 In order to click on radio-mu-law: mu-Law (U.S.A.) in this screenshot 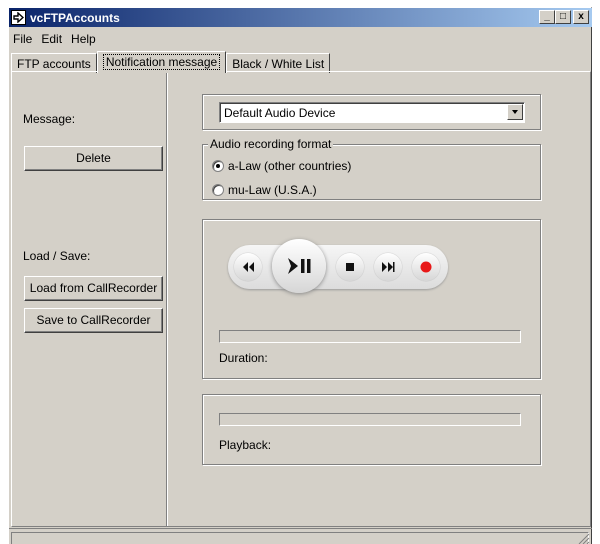, I will do `click(264, 190)`.